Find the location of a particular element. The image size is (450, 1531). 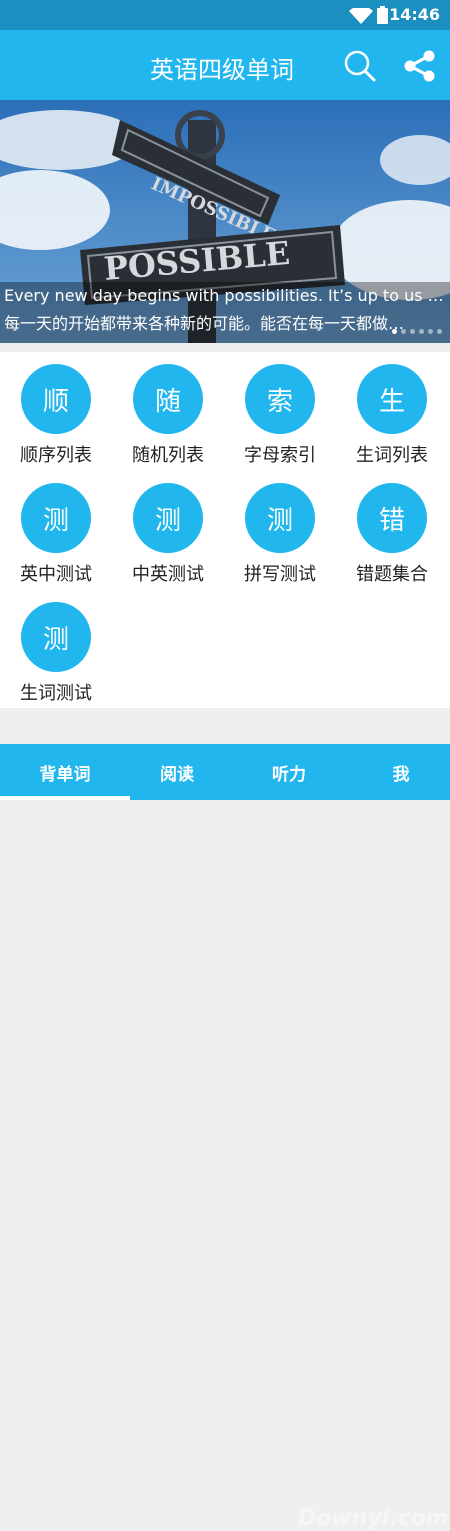

menu-item-label: 中英测试 is located at coordinates (168, 574).